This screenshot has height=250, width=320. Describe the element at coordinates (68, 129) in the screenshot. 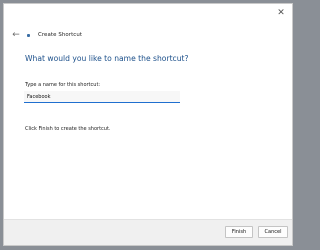

I see `finish-instruction: Click Finish to create the shortcut.` at that location.